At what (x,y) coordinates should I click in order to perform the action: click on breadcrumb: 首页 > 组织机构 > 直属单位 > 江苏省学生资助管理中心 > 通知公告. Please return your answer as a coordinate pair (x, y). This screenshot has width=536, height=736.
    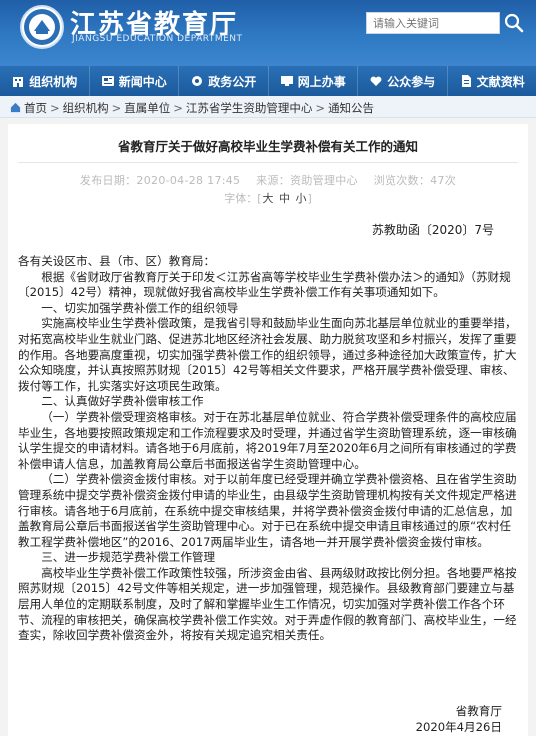
    Looking at the image, I should click on (268, 107).